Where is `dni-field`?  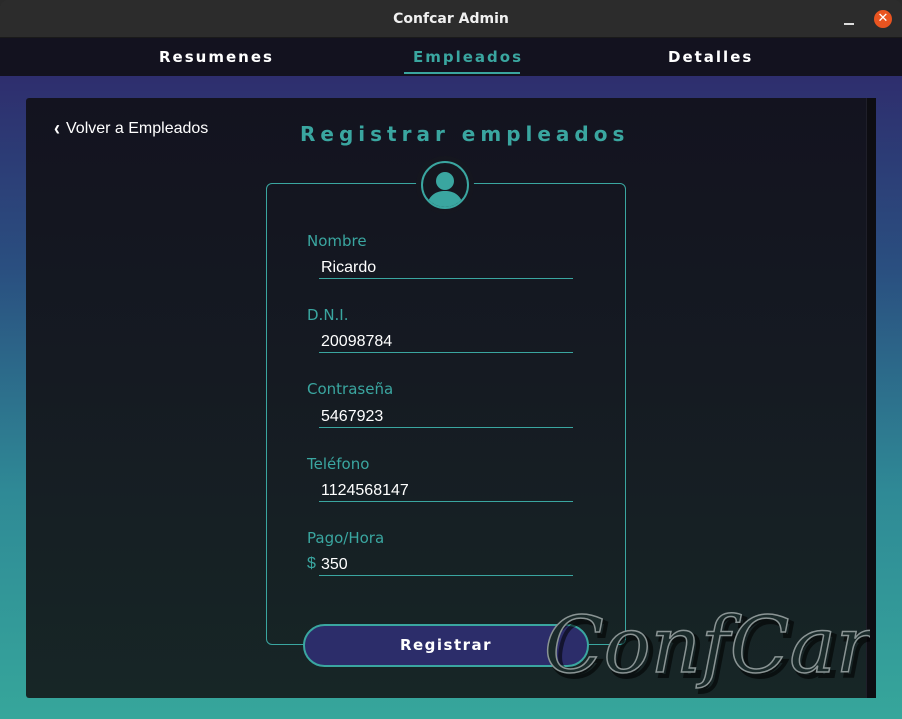 dni-field is located at coordinates (446, 342).